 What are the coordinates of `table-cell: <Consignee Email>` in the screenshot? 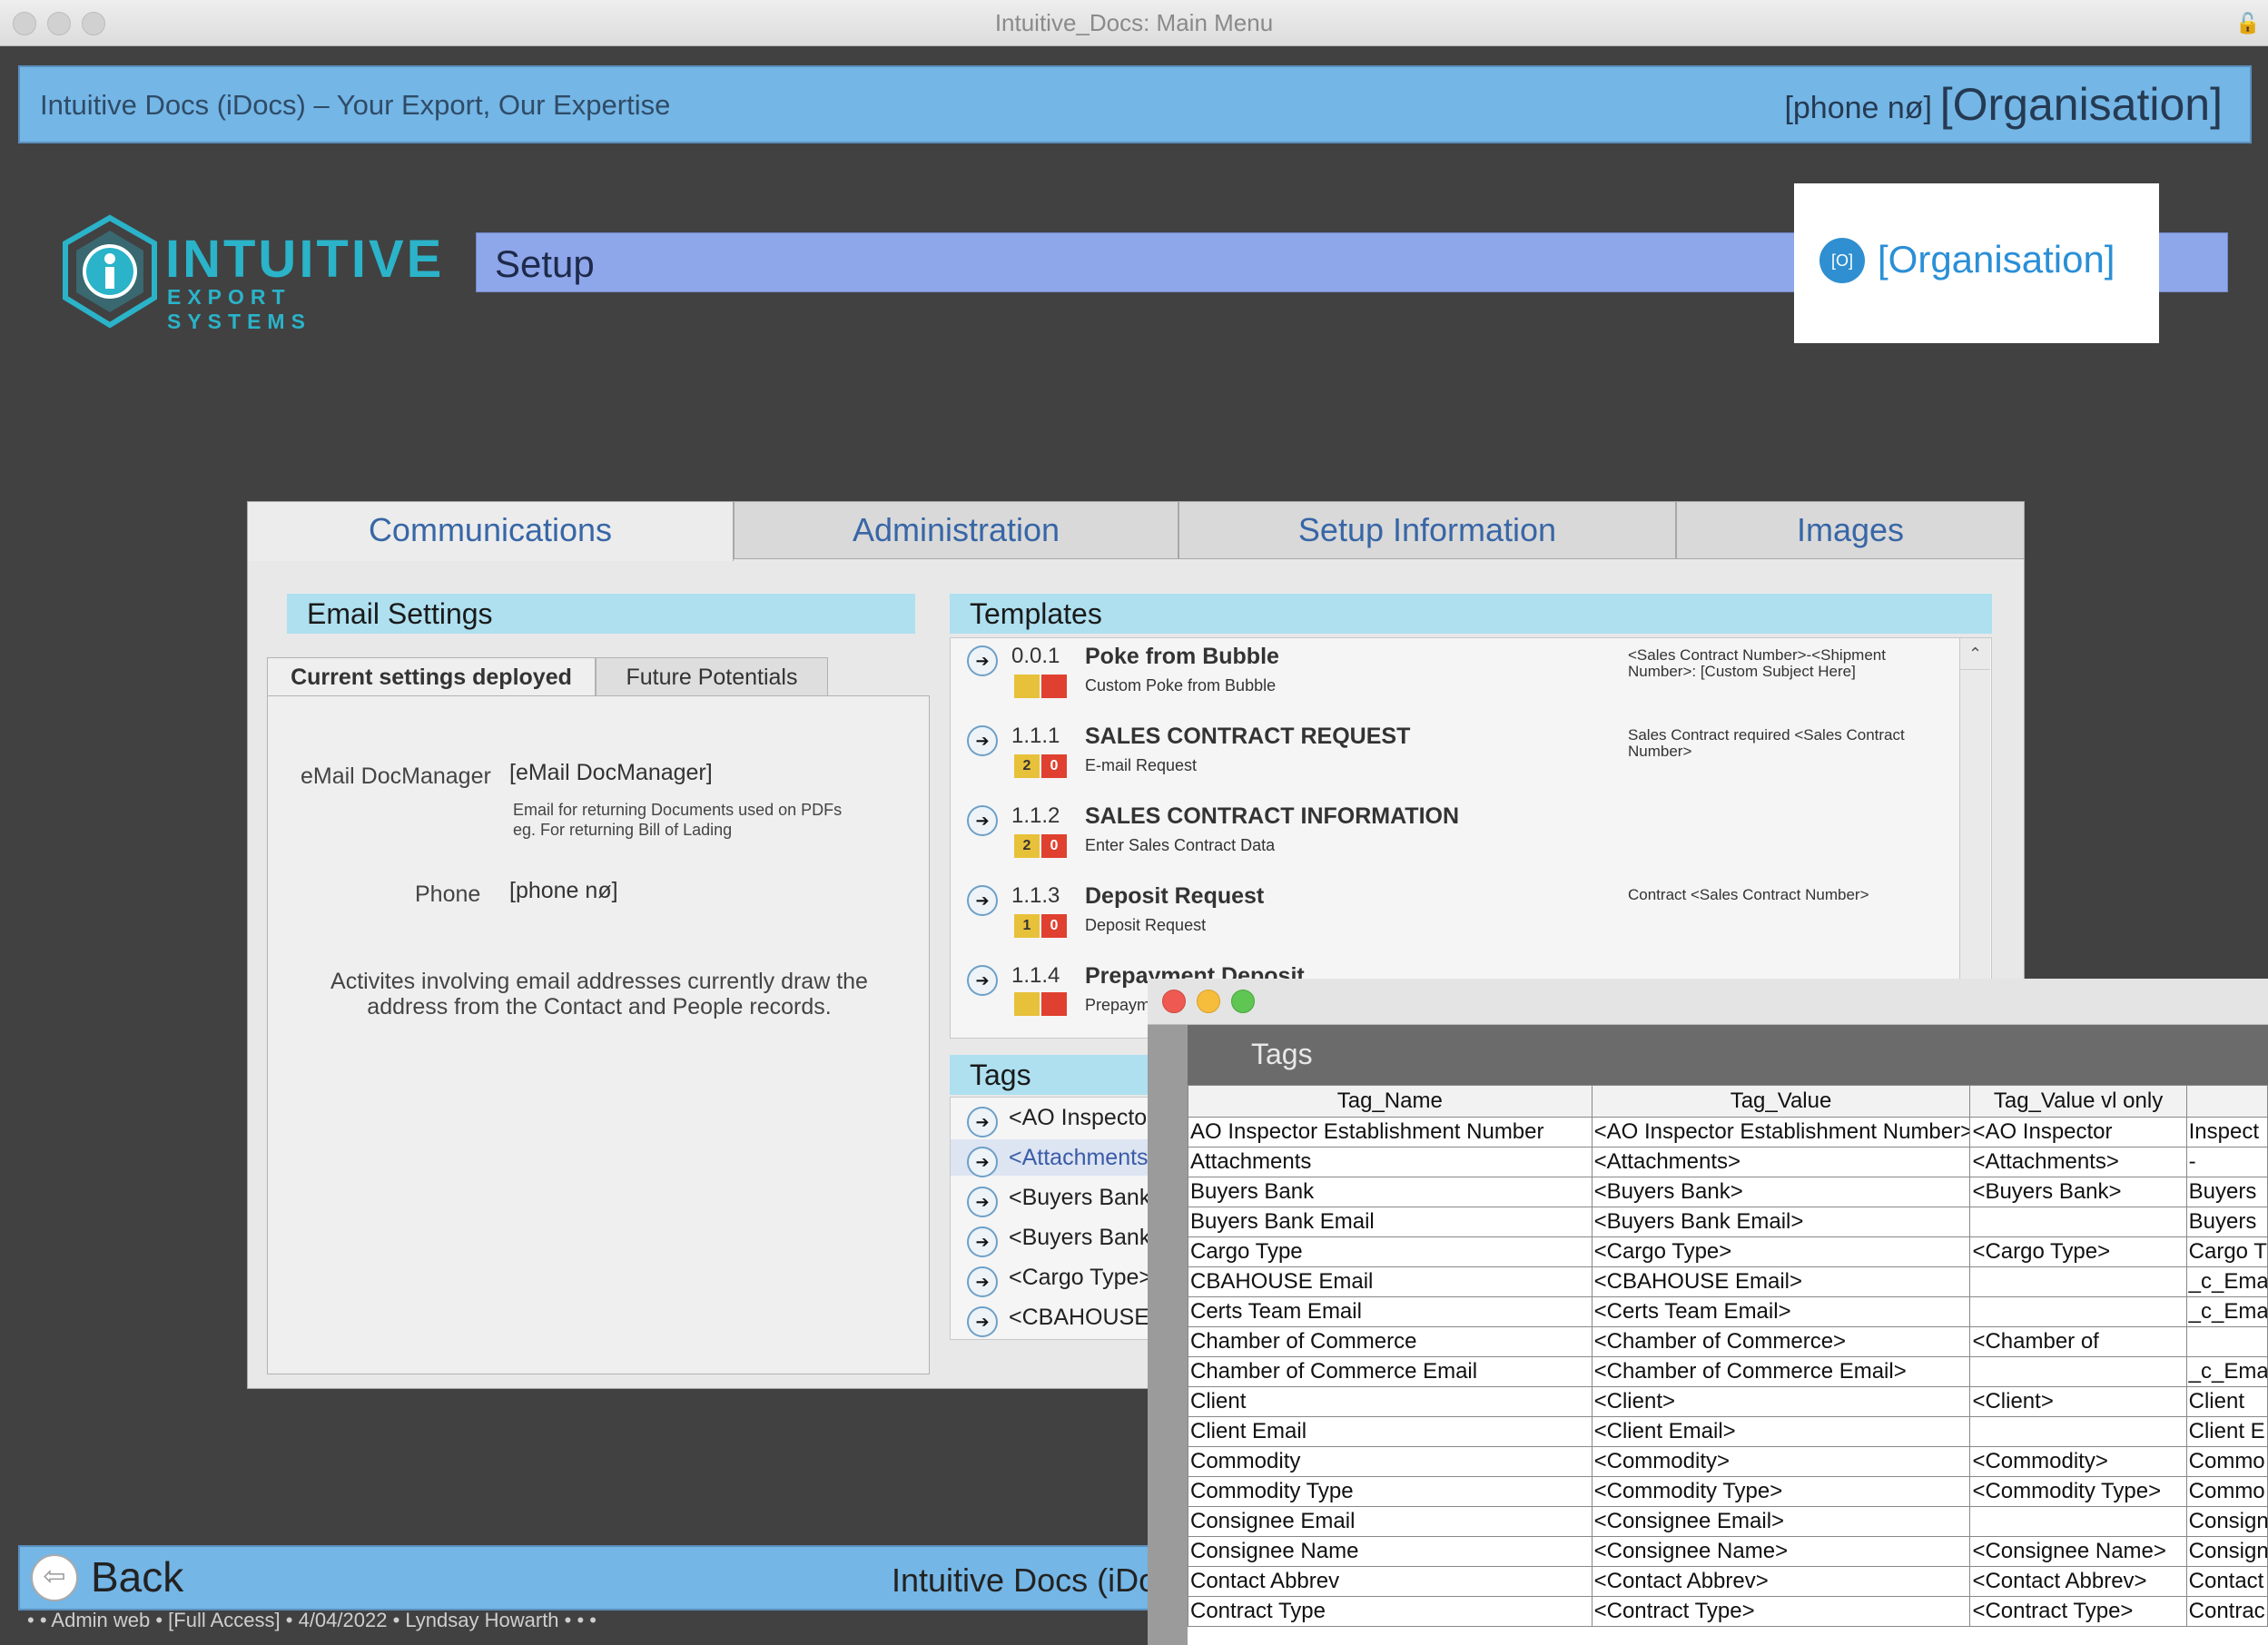 It's located at (1781, 1521).